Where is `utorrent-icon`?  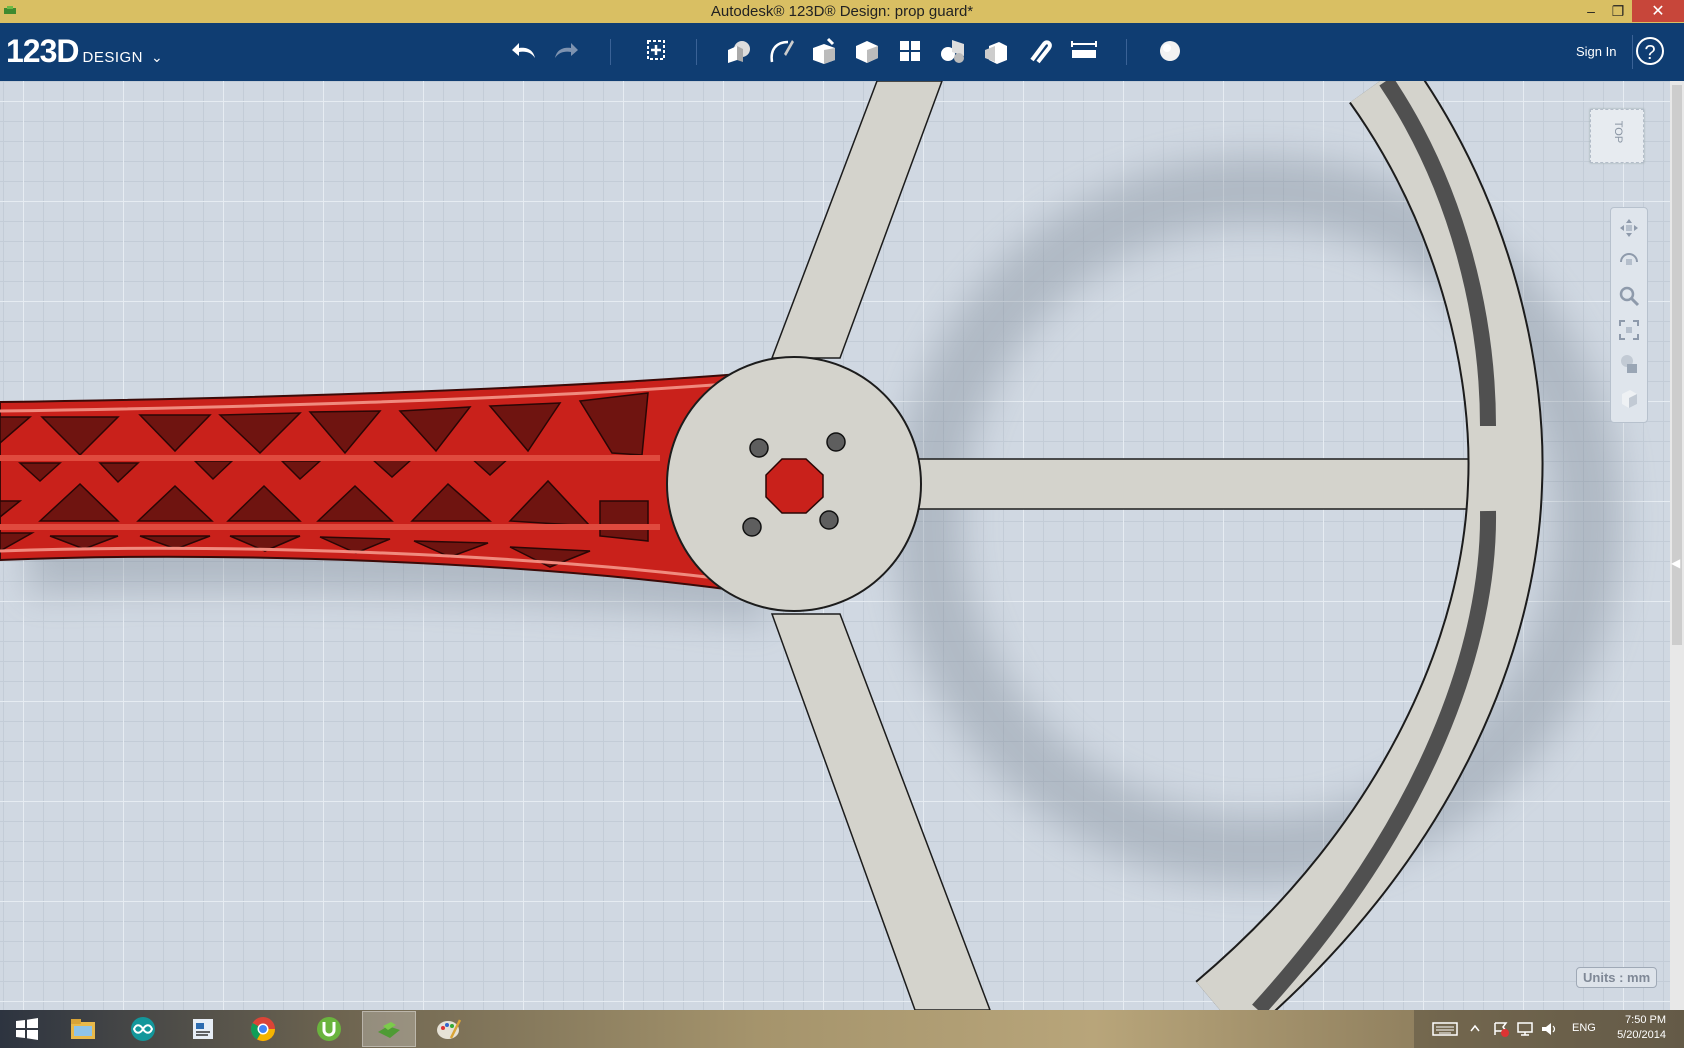 utorrent-icon is located at coordinates (329, 1029).